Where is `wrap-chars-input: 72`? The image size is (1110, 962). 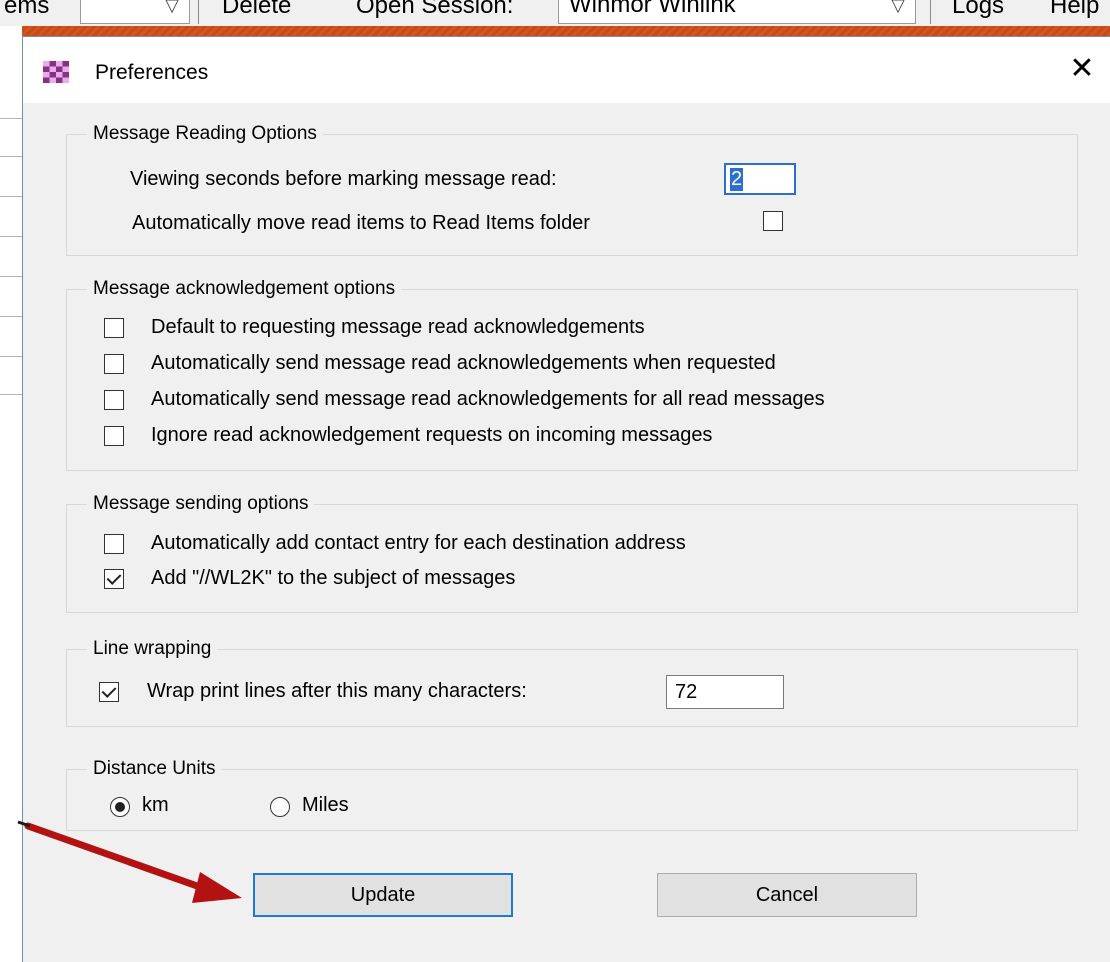
wrap-chars-input: 72 is located at coordinates (725, 692).